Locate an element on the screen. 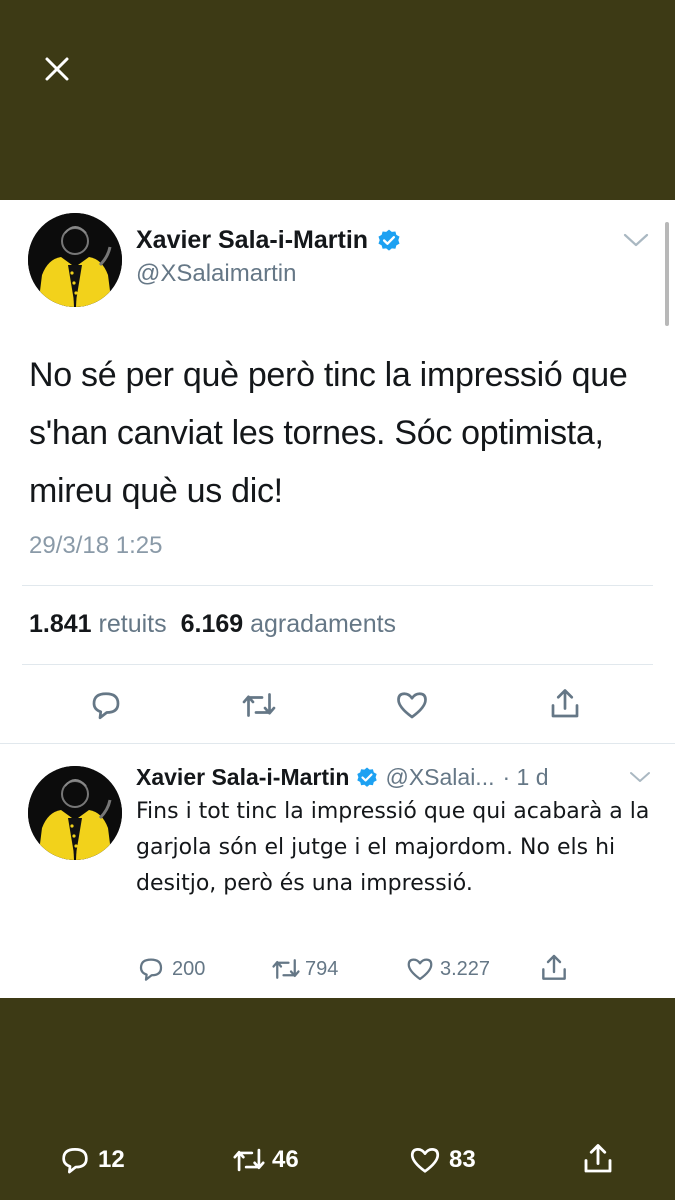 This screenshot has height=1200, width=675. likes-stat: 6.169 agradaments is located at coordinates (288, 624).